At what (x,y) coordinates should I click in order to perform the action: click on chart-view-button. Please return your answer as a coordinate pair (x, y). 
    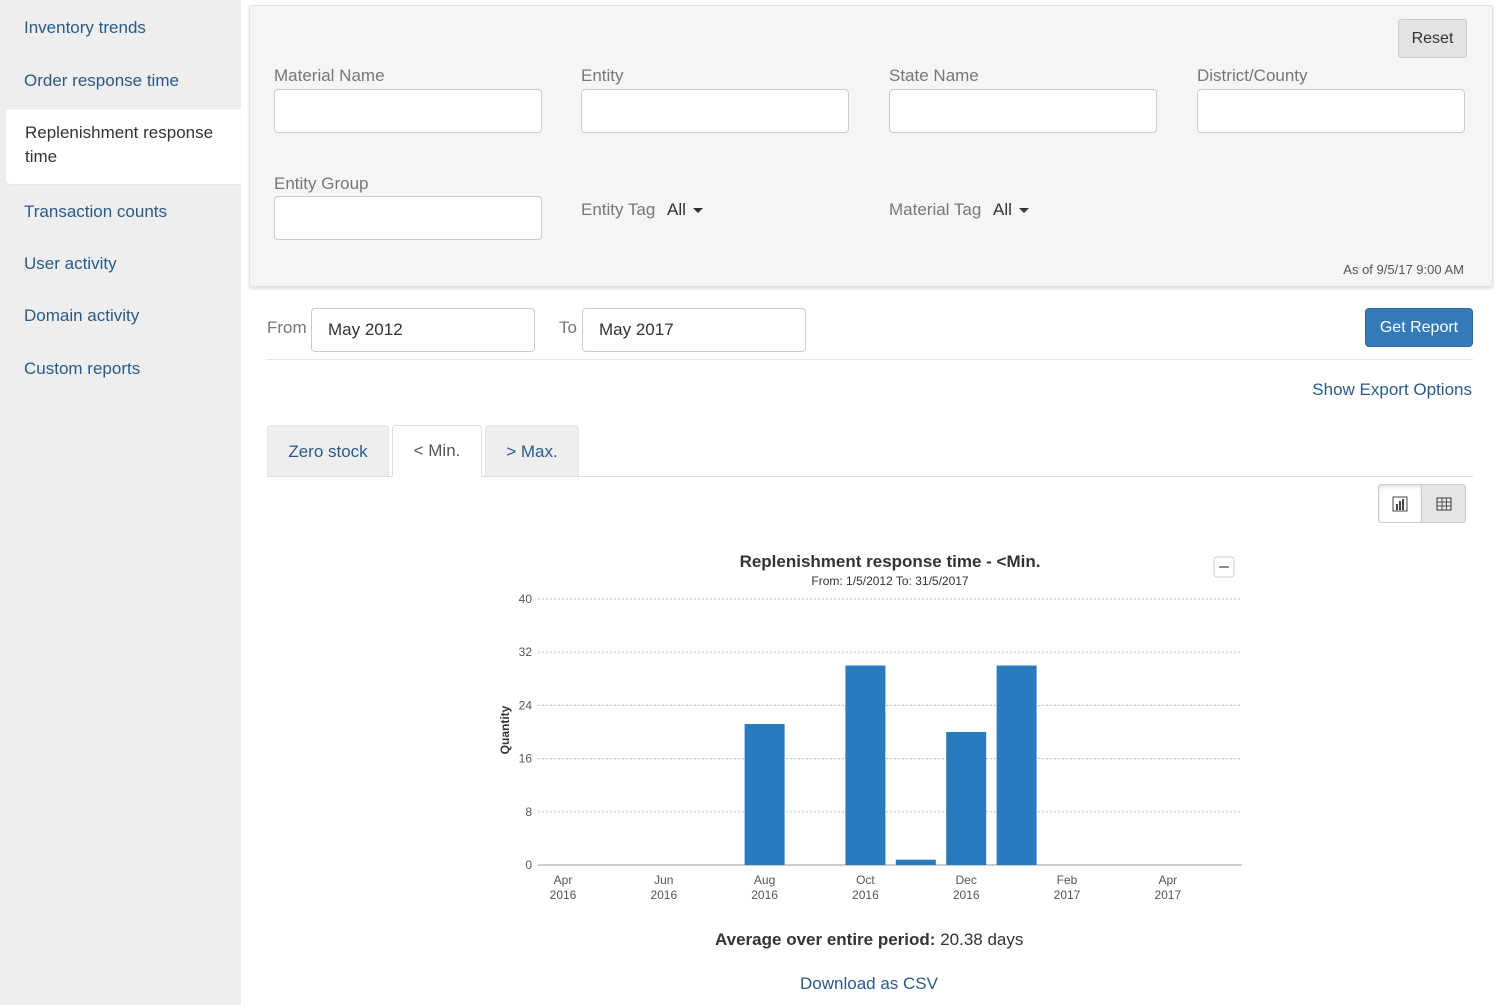
    Looking at the image, I should click on (1400, 503).